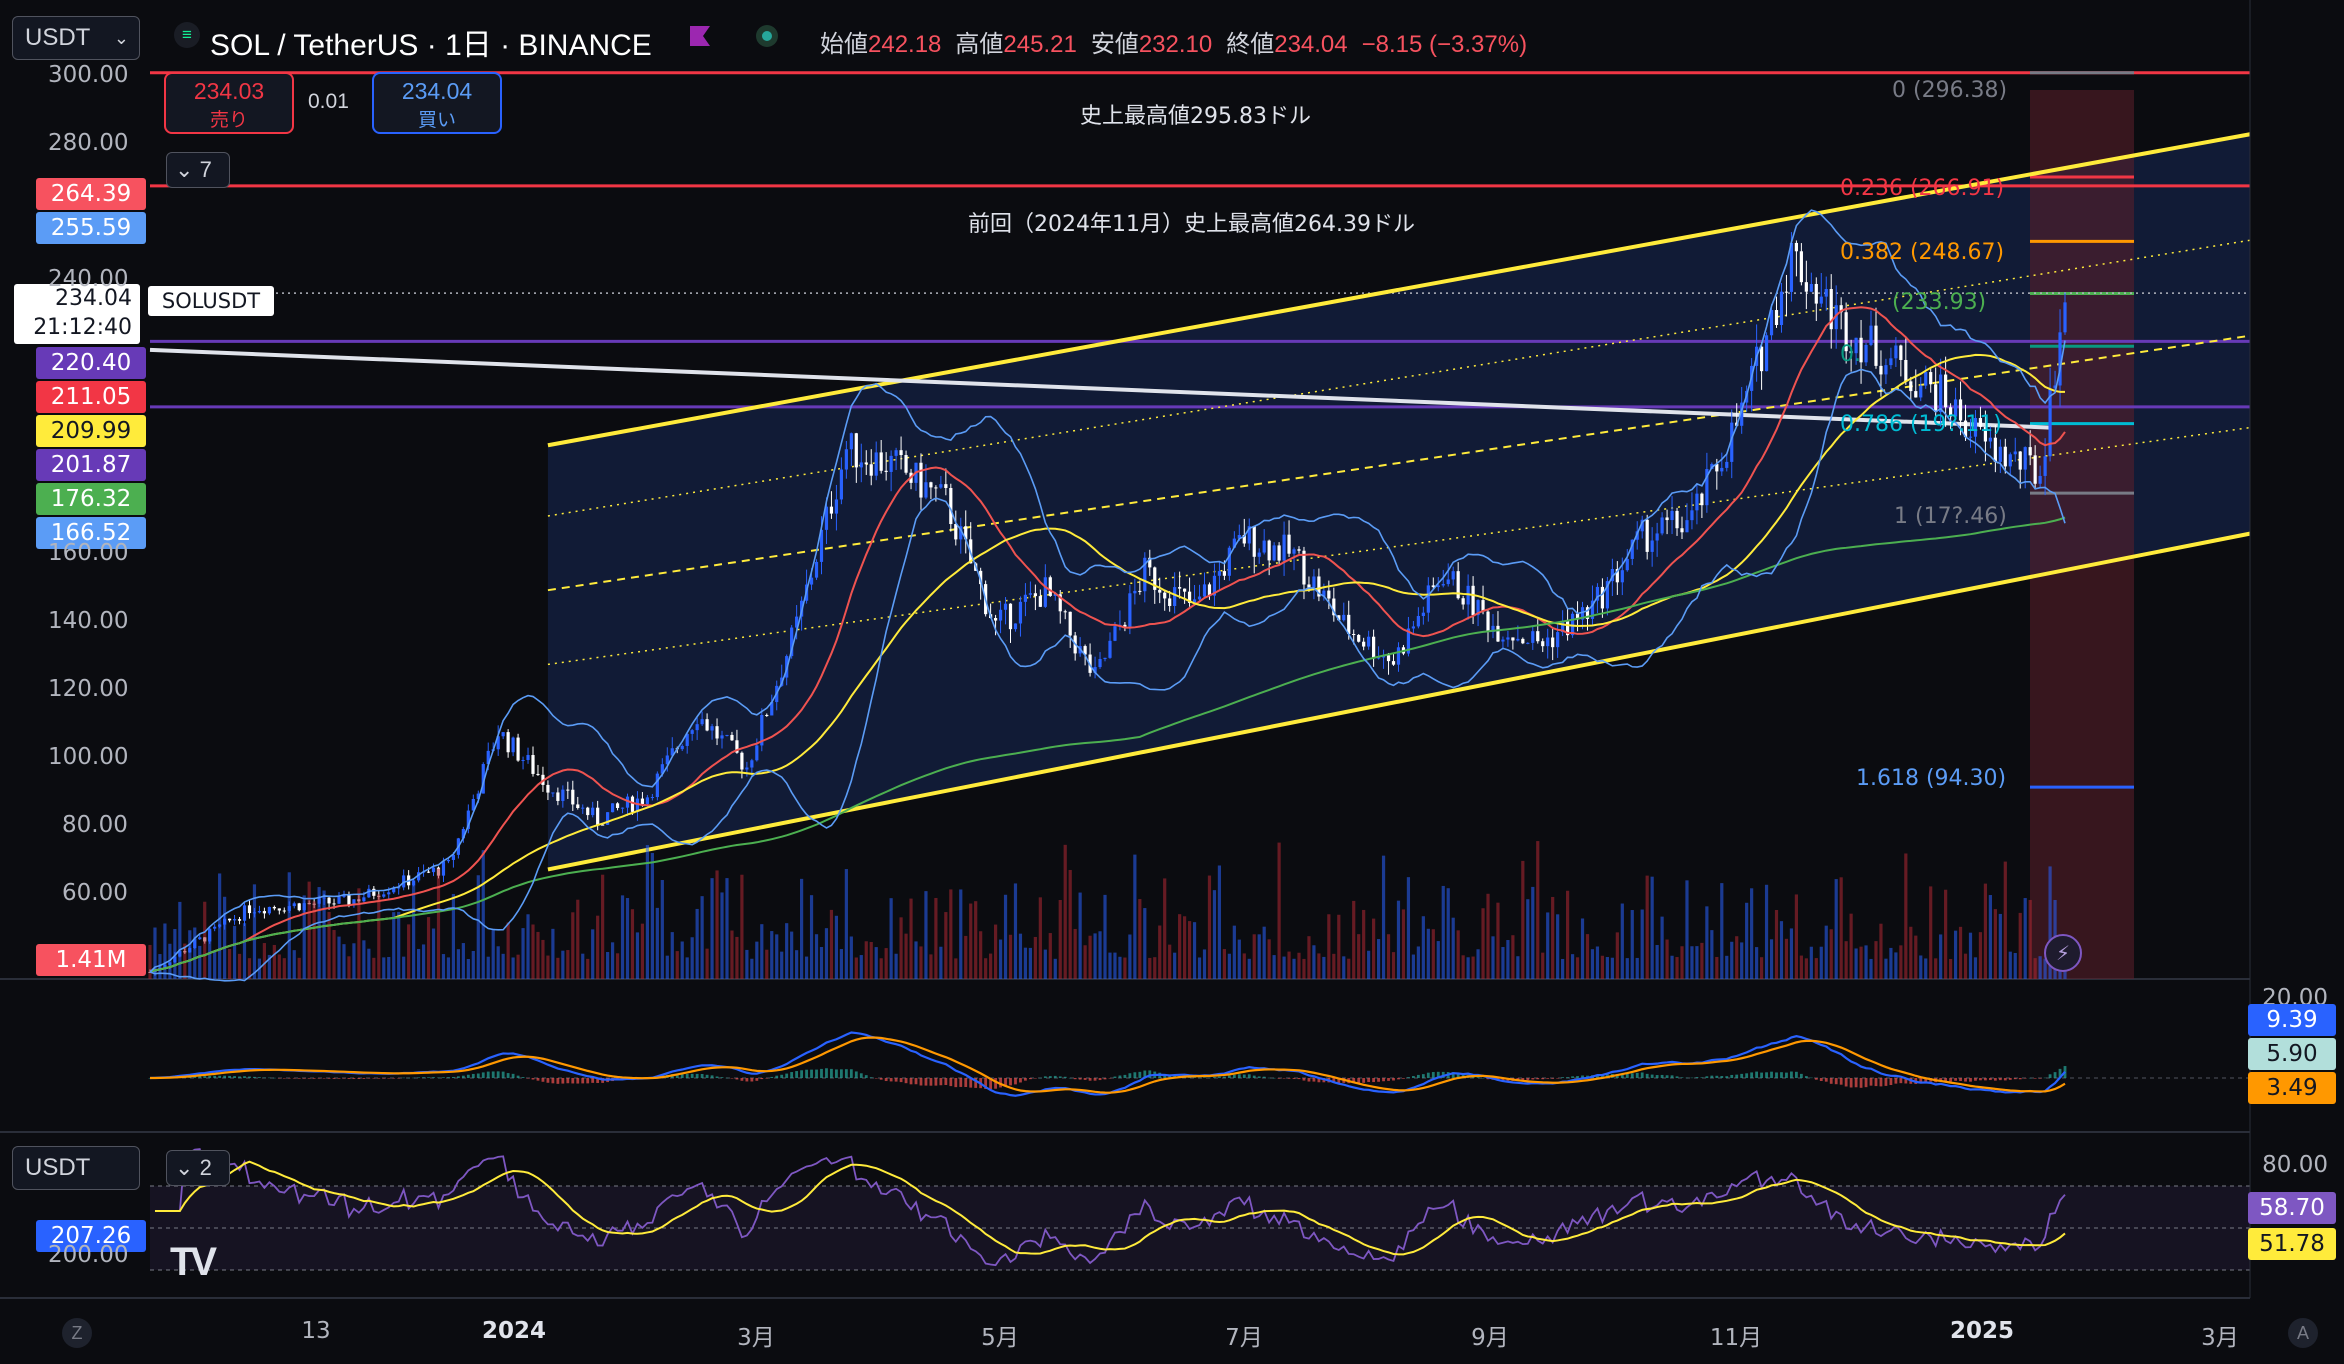 This screenshot has height=1364, width=2344. Describe the element at coordinates (88, 689) in the screenshot. I see `y-tick-120: 120.00` at that location.